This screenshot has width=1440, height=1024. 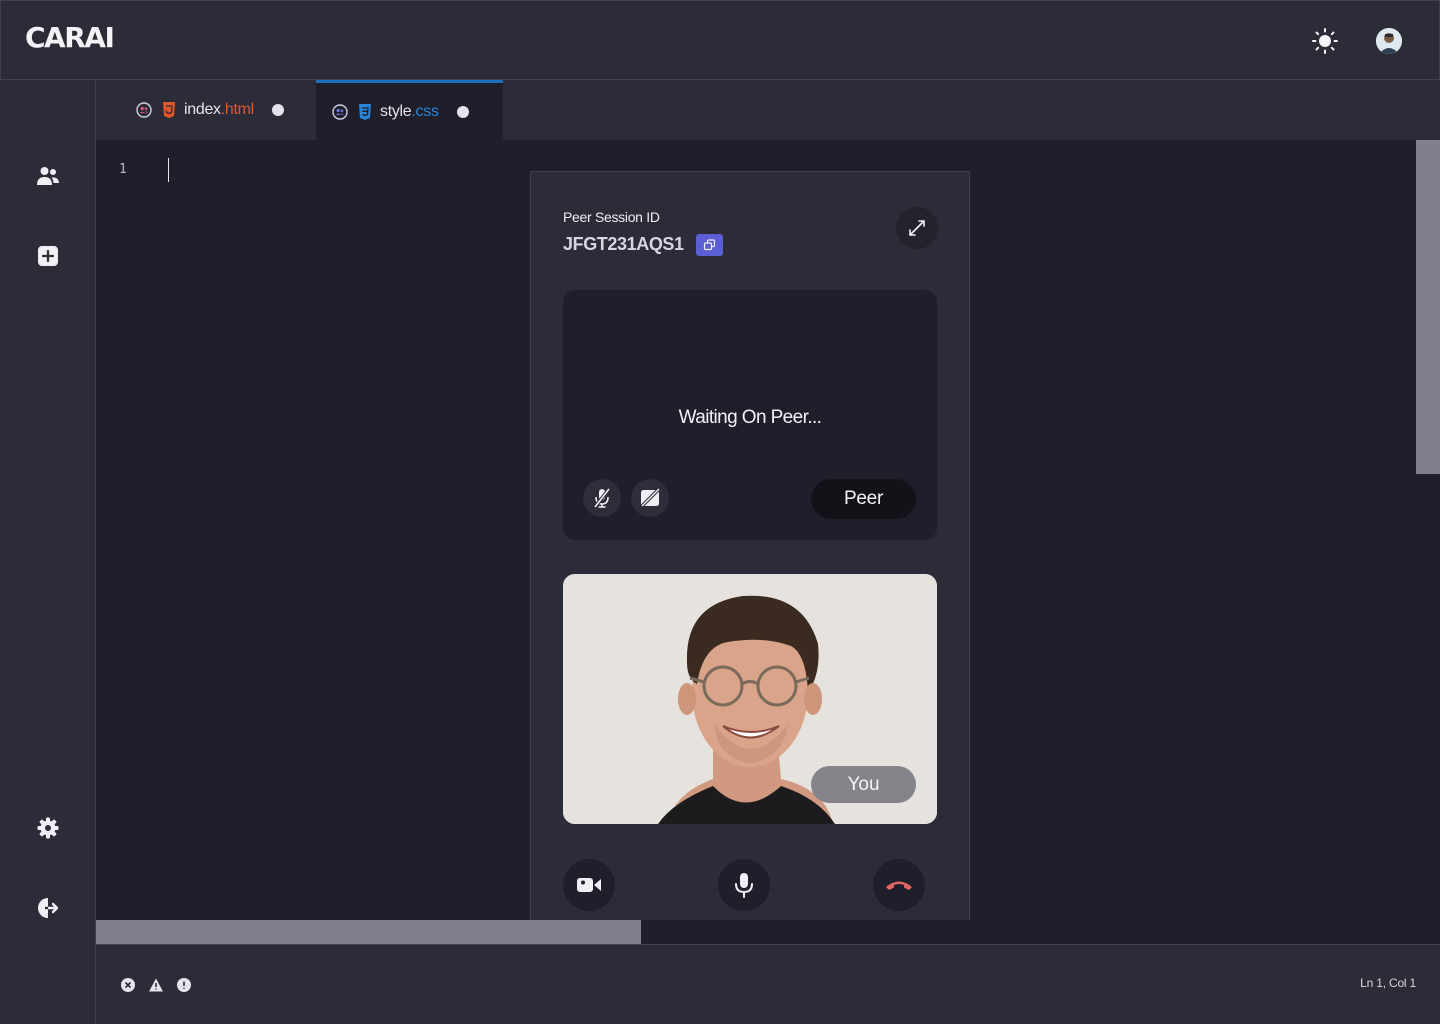 What do you see at coordinates (365, 111) in the screenshot?
I see `css3-icon` at bounding box center [365, 111].